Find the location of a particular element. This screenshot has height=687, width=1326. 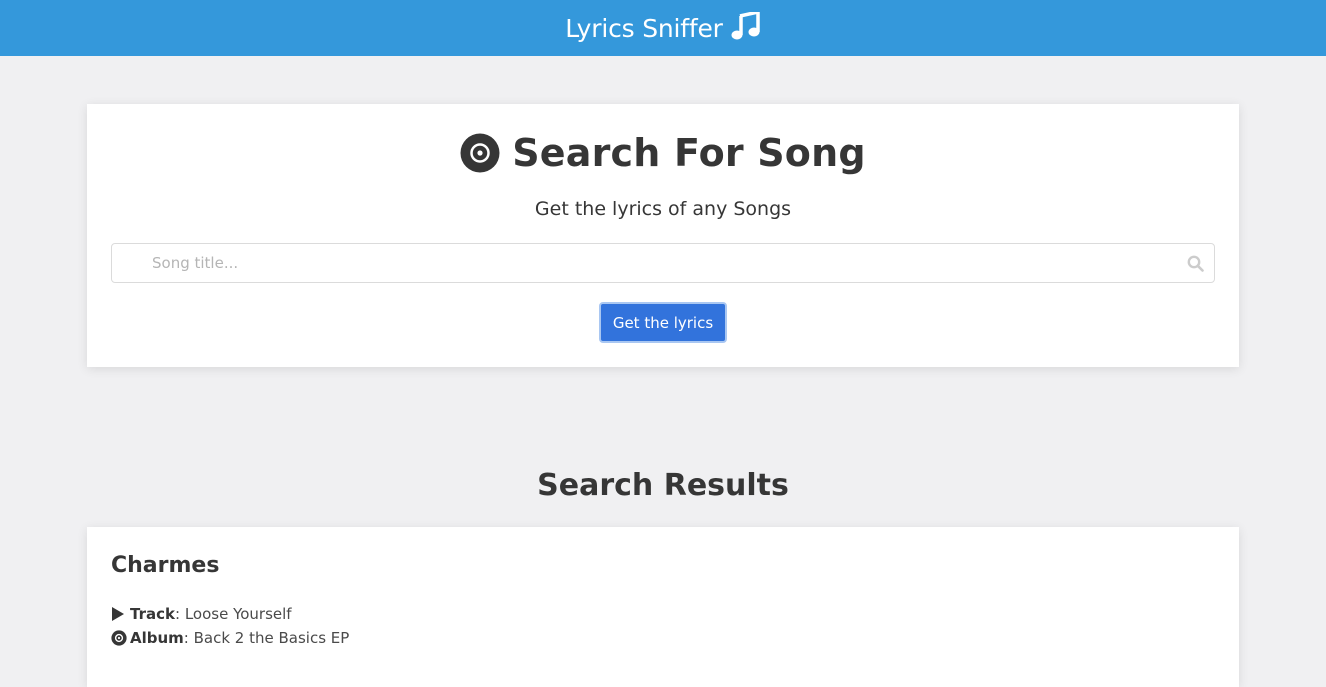

record-disc-icon is located at coordinates (480, 153).